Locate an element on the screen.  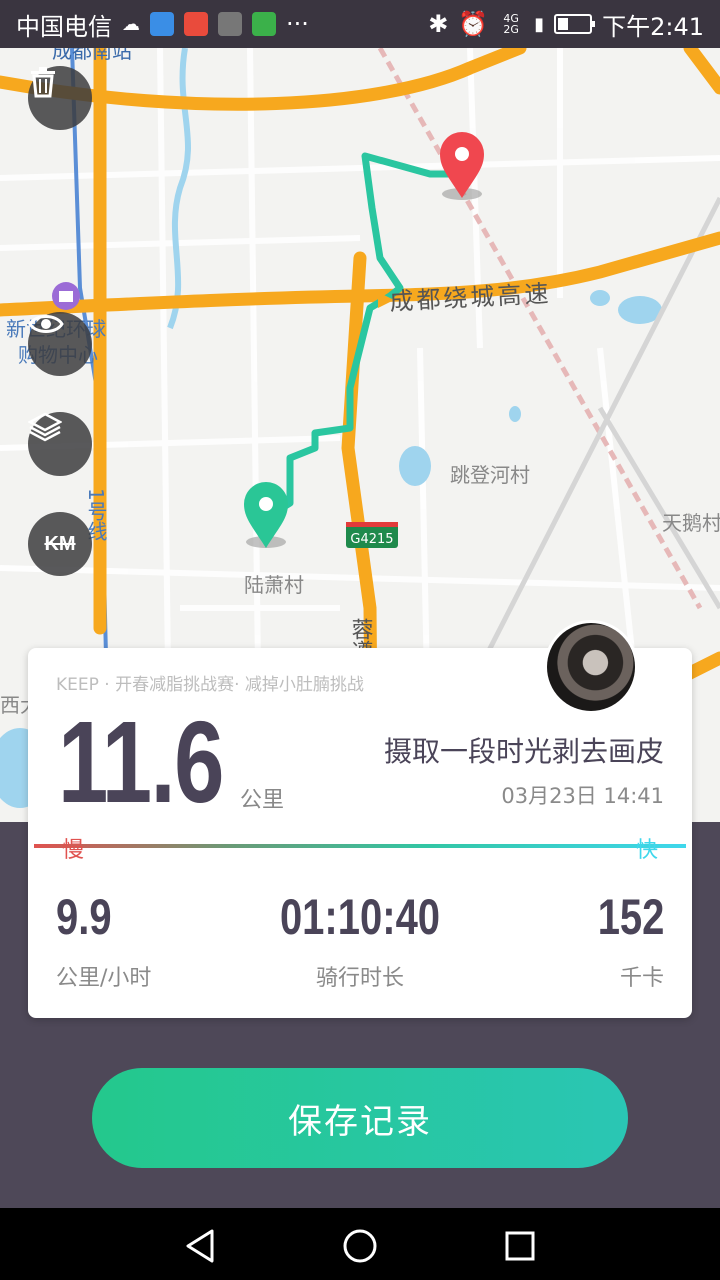
clock: 下午2:41 is located at coordinates (653, 26).